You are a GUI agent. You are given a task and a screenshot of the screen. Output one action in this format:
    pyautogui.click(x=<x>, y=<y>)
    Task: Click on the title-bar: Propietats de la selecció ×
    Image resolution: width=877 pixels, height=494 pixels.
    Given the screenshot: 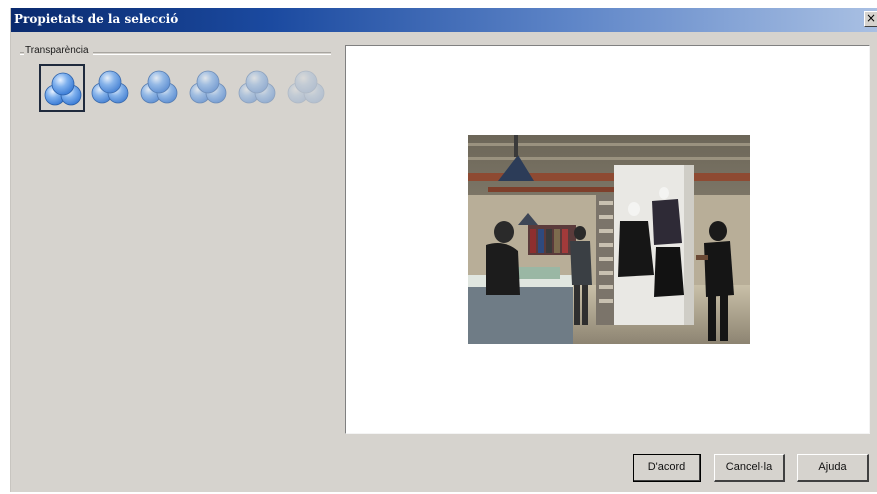 What is the action you would take?
    pyautogui.click(x=444, y=20)
    